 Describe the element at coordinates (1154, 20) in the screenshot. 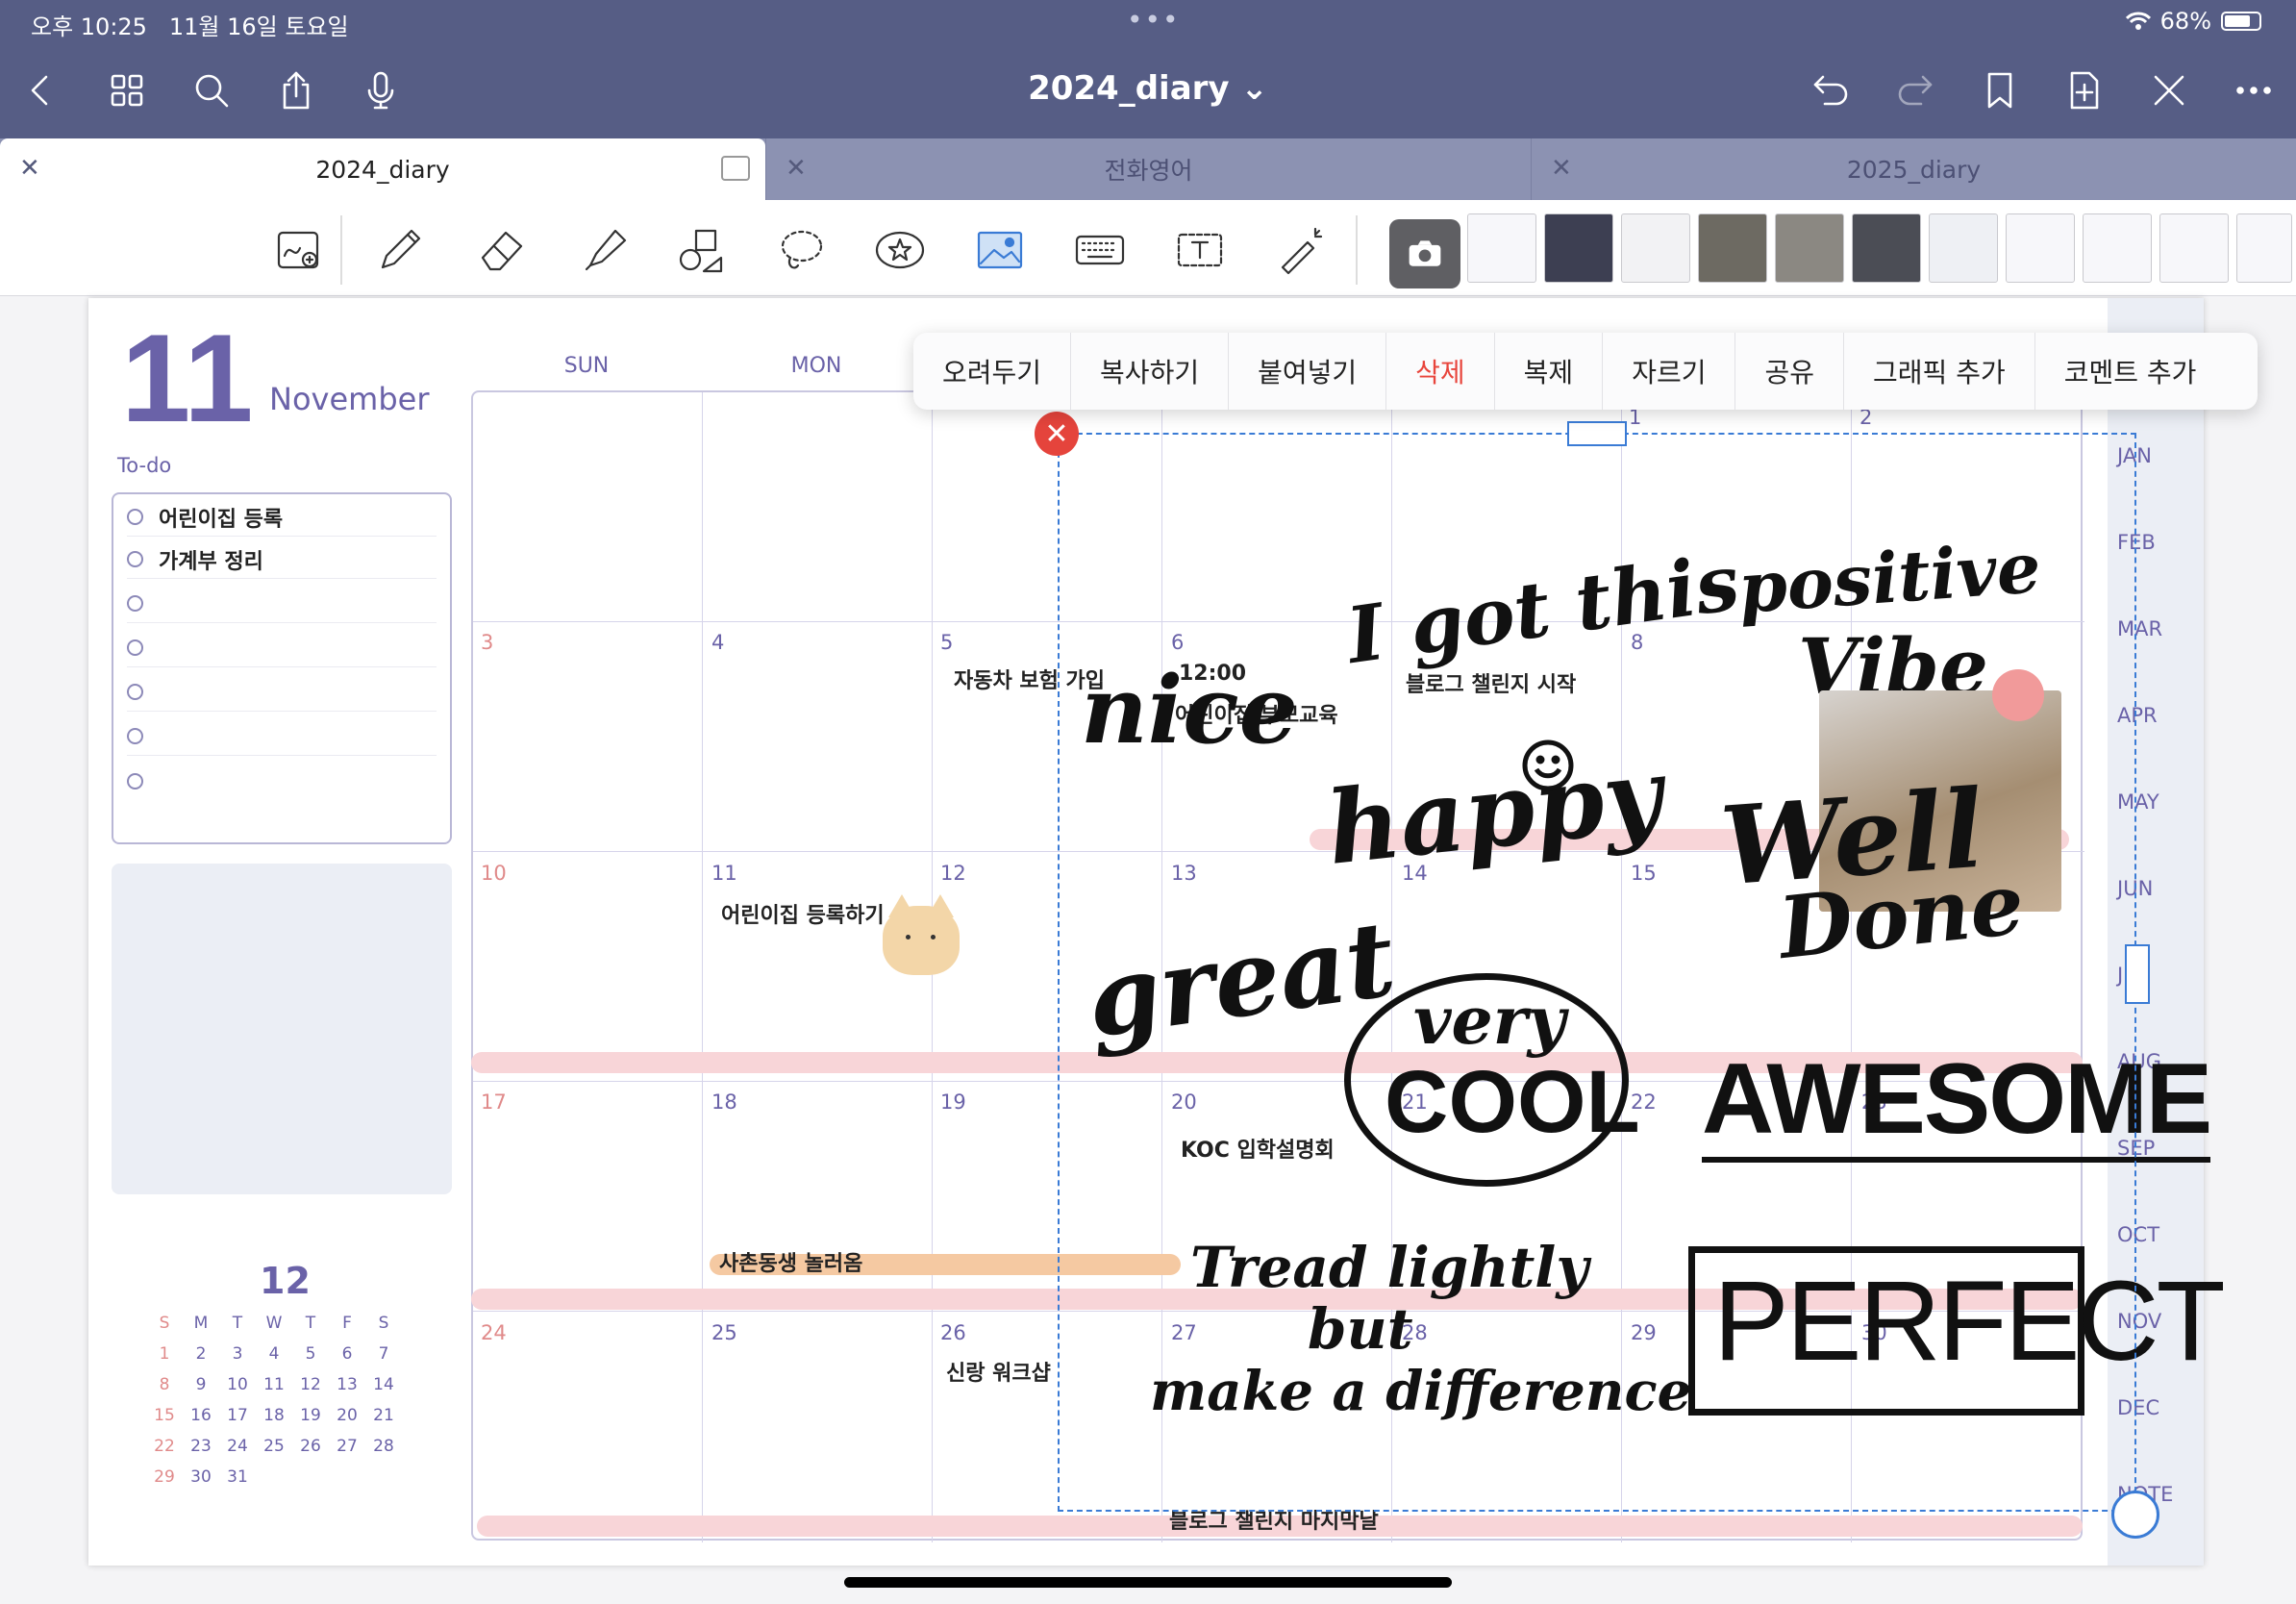

I see `multitask-dots: •••` at that location.